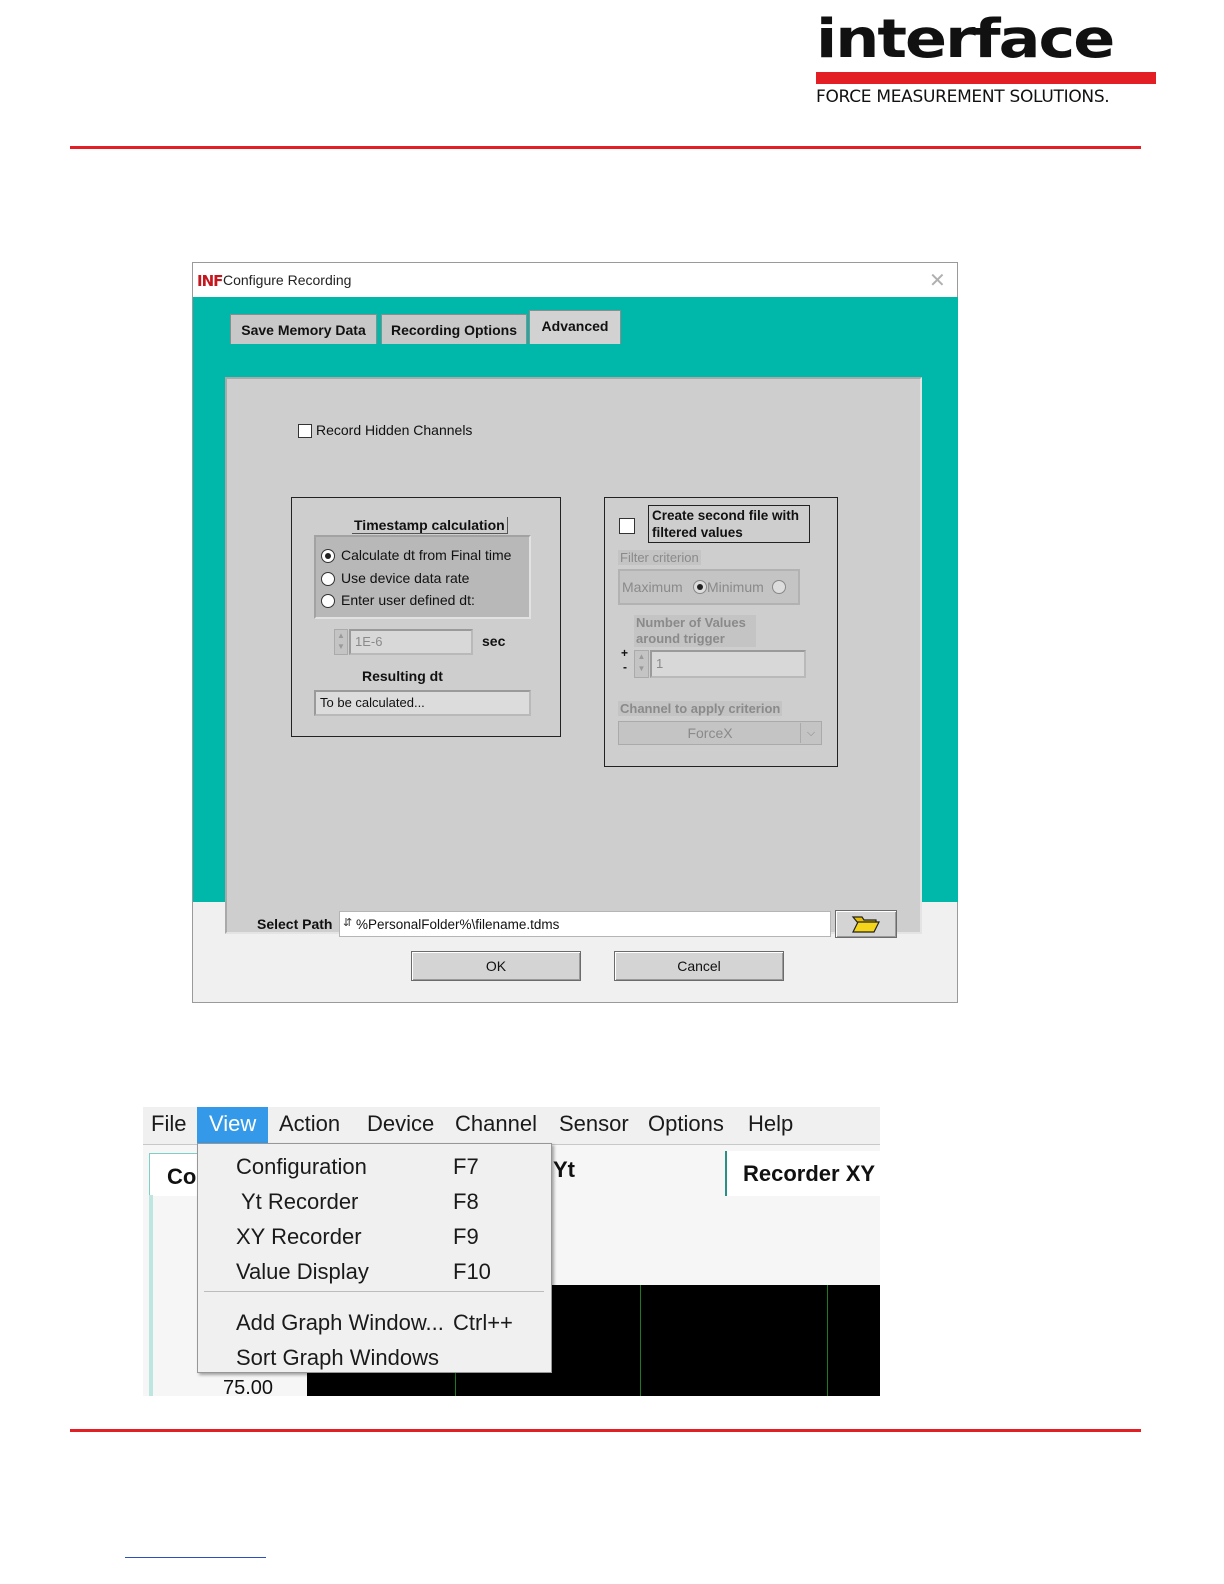  Describe the element at coordinates (248, 1386) in the screenshot. I see `axis-value: 75.00` at that location.